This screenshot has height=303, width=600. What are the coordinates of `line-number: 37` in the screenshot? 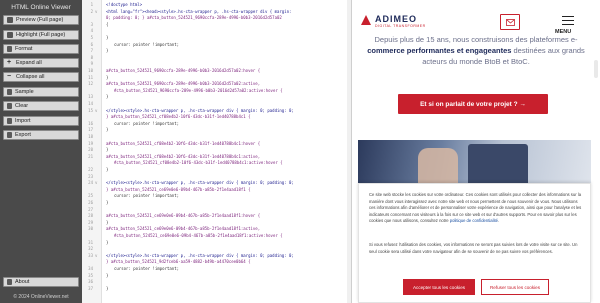 It's located at (90, 288).